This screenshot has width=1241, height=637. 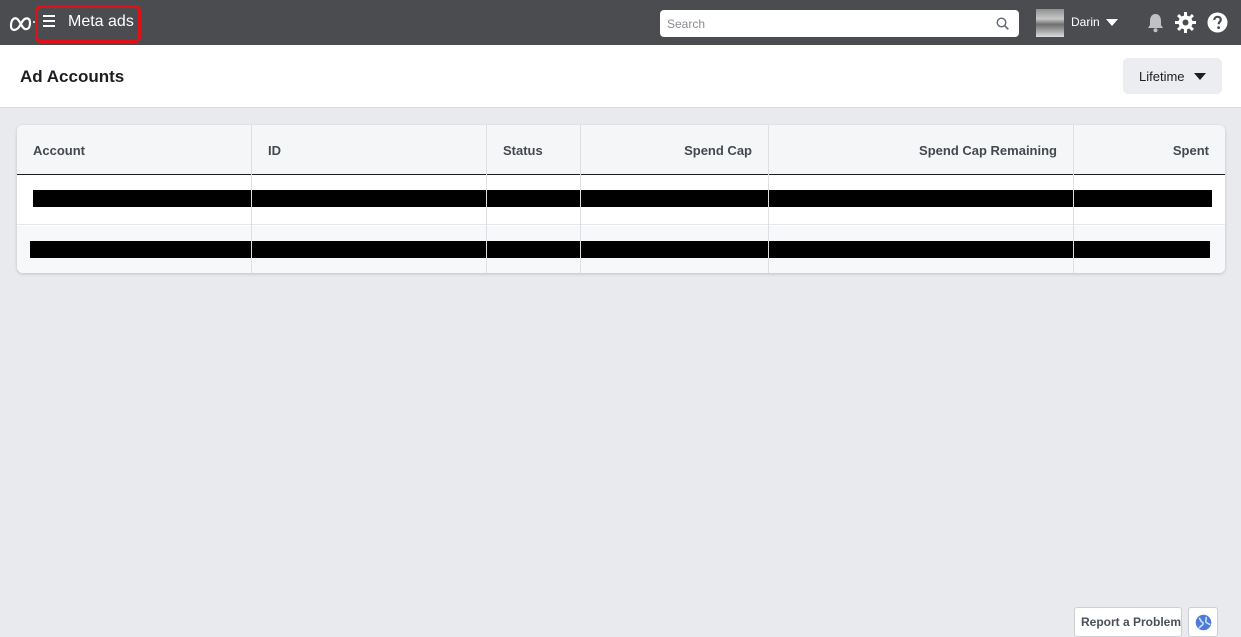 I want to click on globe-icon, so click(x=1203, y=622).